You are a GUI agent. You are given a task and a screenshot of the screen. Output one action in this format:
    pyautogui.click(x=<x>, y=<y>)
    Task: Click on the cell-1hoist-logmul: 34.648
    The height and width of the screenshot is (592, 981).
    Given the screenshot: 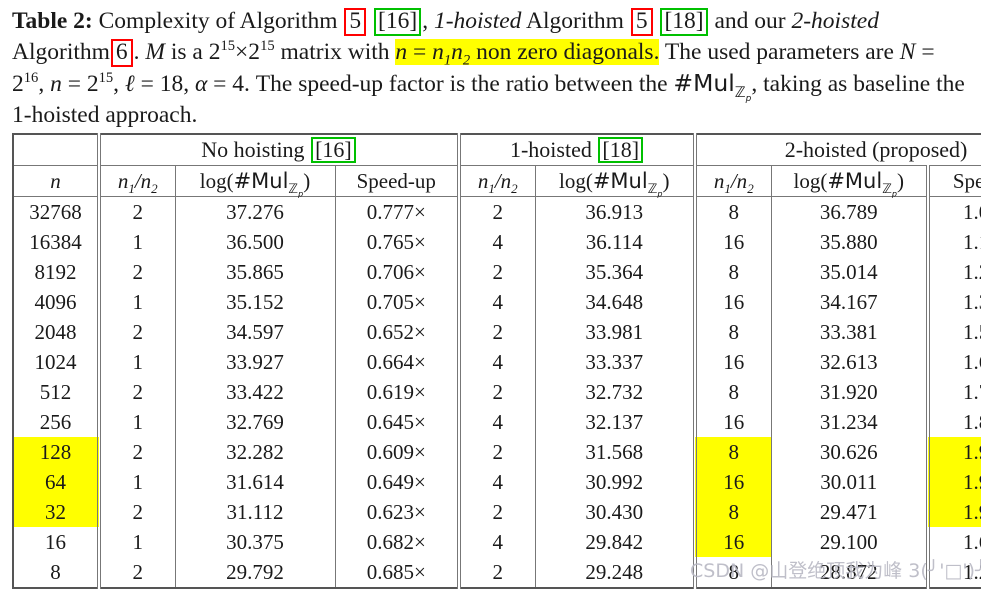 What is the action you would take?
    pyautogui.click(x=615, y=302)
    